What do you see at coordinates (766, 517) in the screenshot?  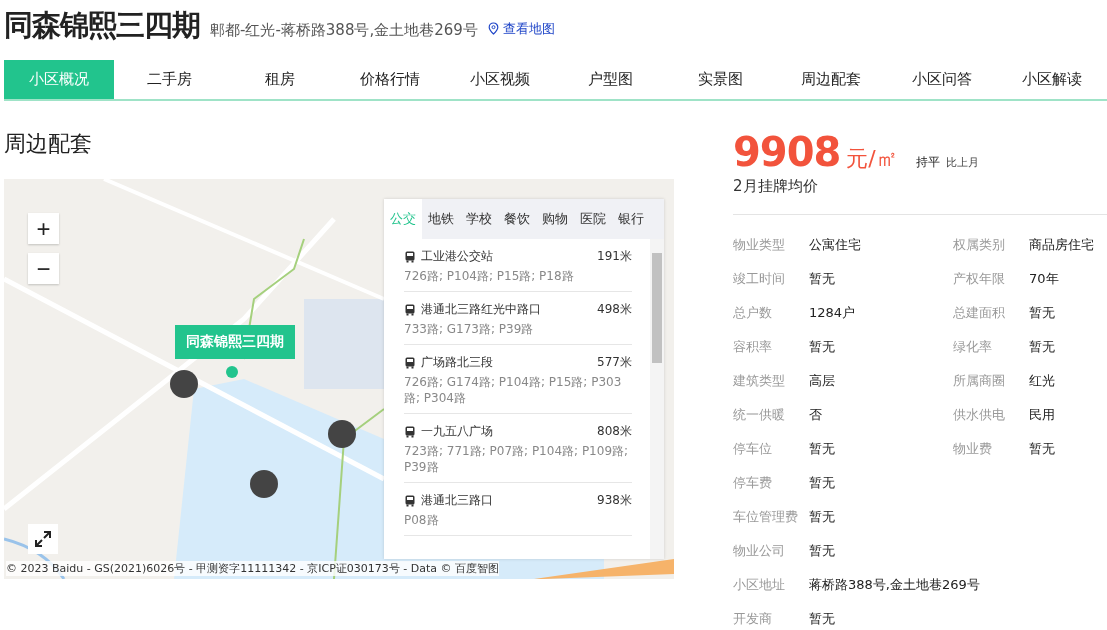 I see `property-label: 车位管理费` at bounding box center [766, 517].